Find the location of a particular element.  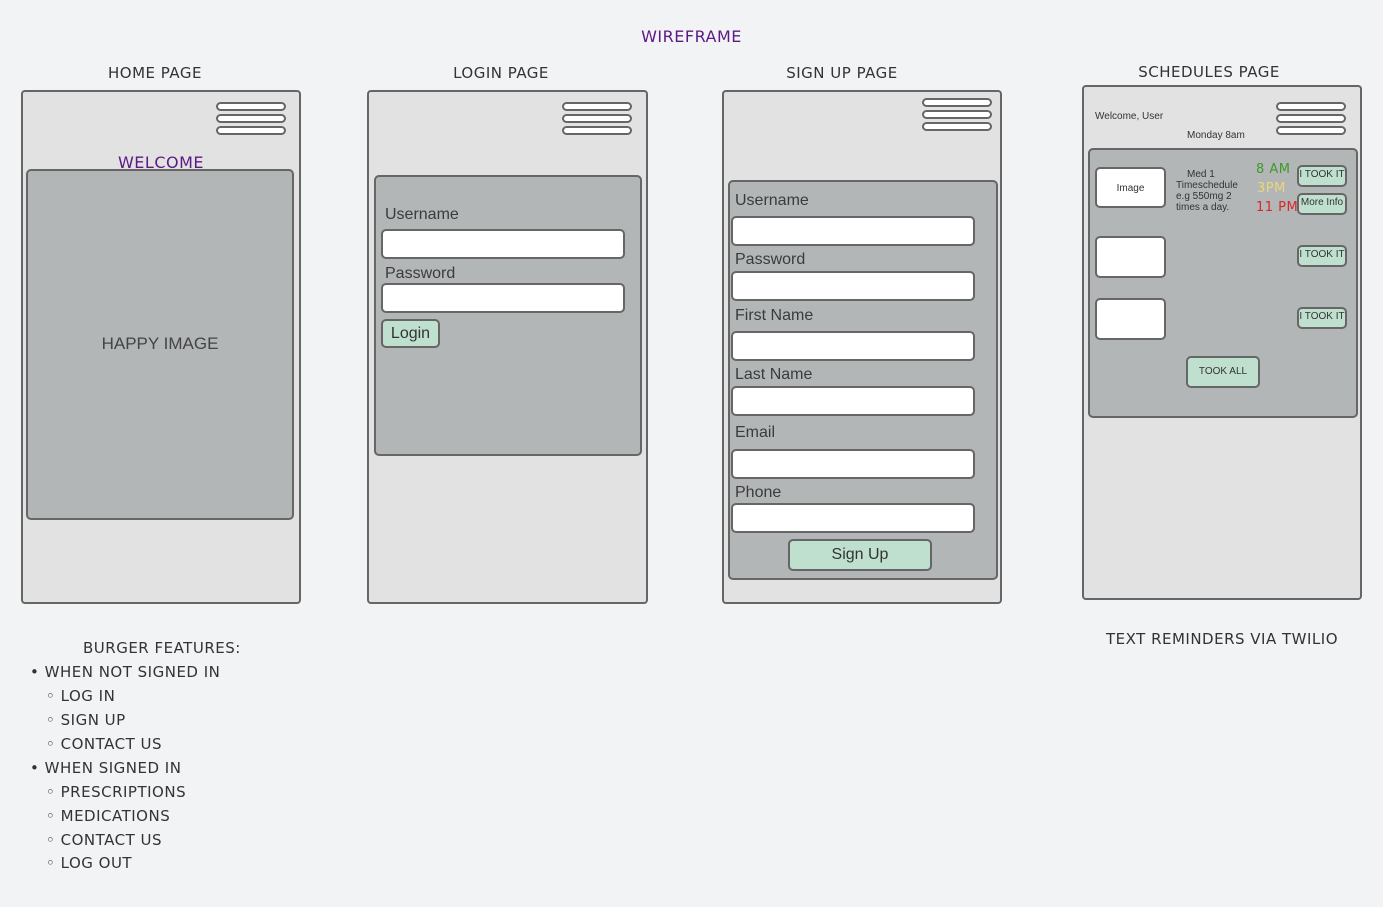

email-input is located at coordinates (853, 464).